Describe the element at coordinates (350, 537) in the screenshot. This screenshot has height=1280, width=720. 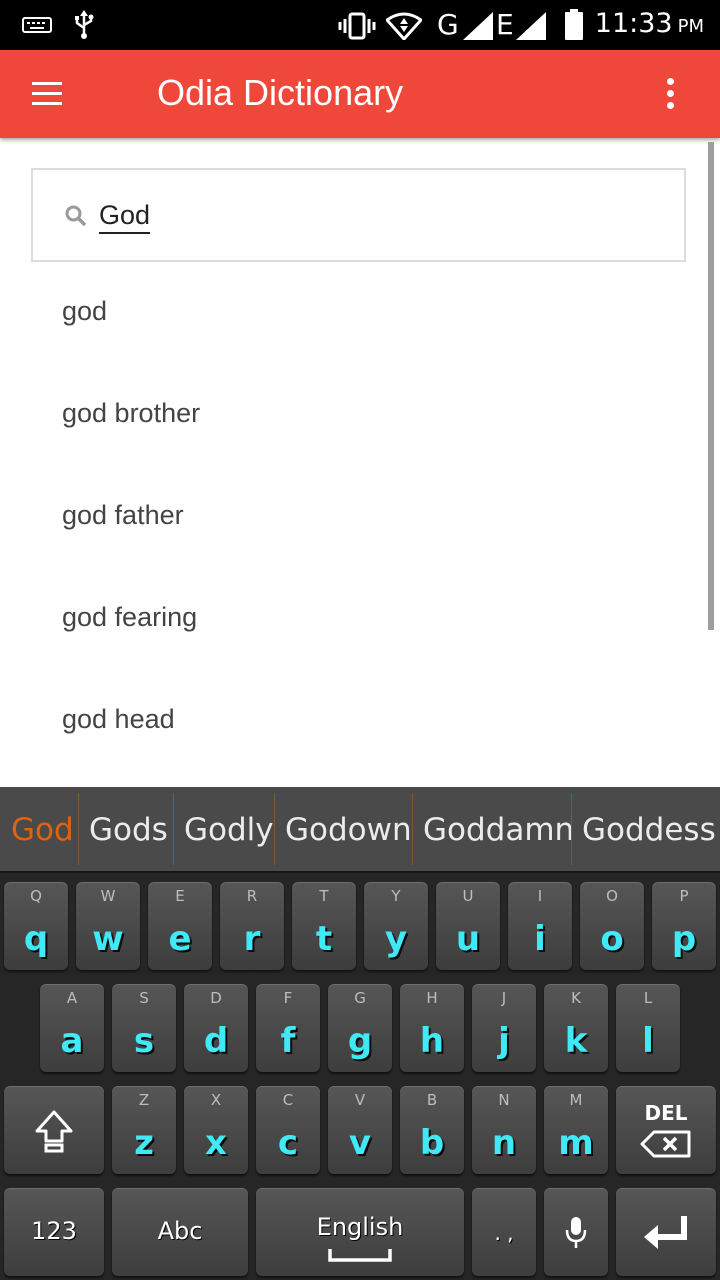
I see `list-item: god father` at that location.